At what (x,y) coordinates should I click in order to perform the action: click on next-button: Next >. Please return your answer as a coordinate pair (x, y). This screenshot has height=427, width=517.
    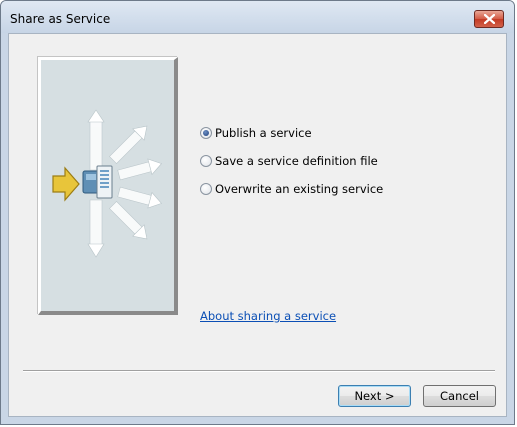
    Looking at the image, I should click on (374, 396).